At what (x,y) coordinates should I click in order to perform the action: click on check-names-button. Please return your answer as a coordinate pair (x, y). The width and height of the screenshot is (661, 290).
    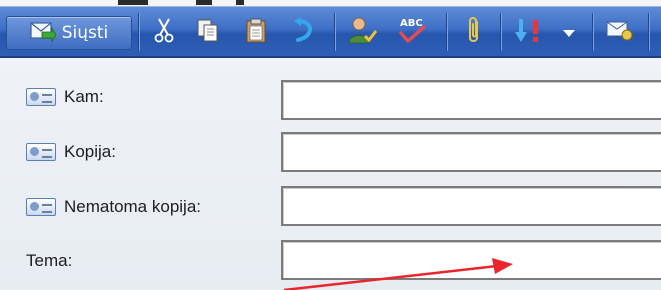
    Looking at the image, I should click on (362, 32).